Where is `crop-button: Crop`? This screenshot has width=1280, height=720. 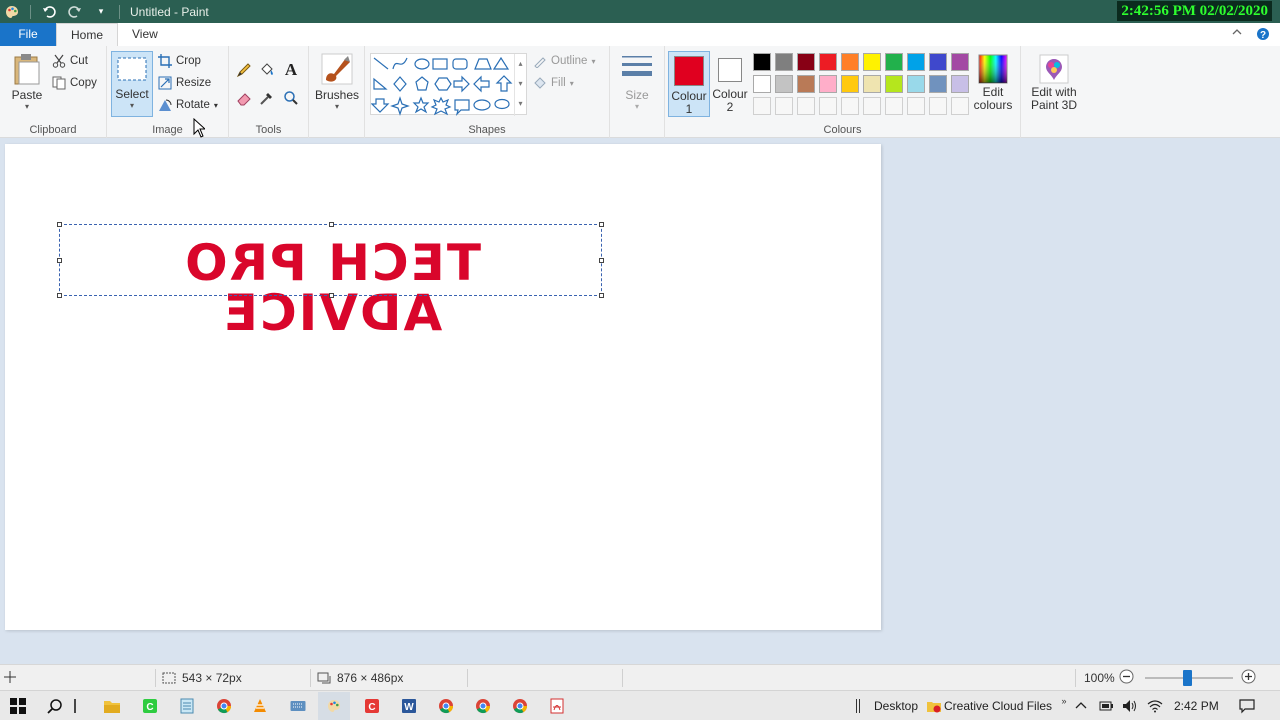 crop-button: Crop is located at coordinates (179, 61).